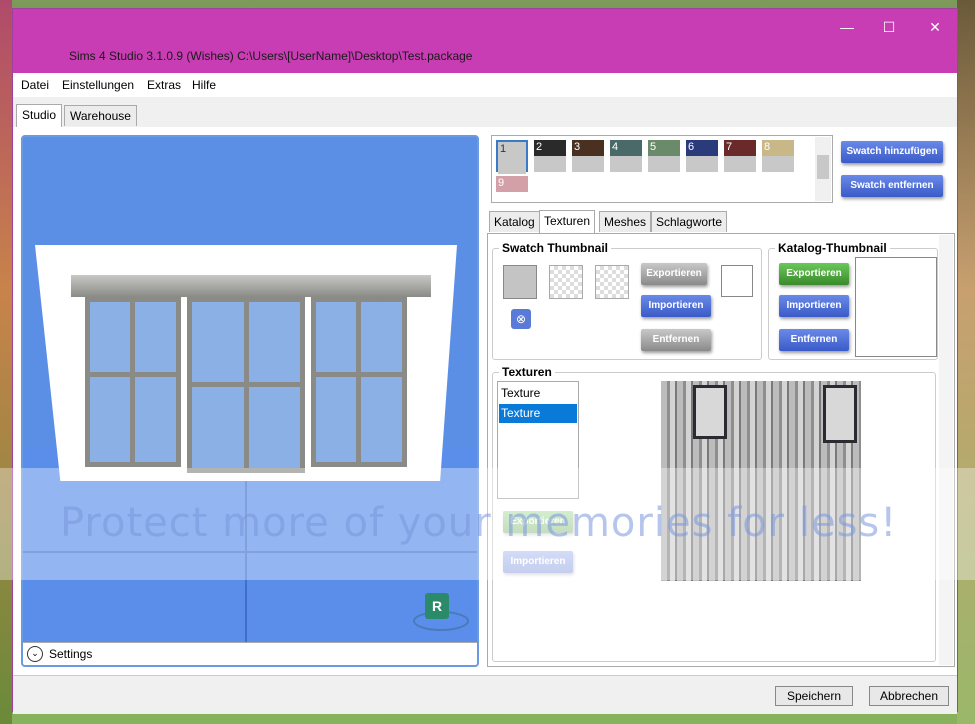 This screenshot has width=975, height=724. What do you see at coordinates (550, 156) in the screenshot?
I see `swatch-2: 2` at bounding box center [550, 156].